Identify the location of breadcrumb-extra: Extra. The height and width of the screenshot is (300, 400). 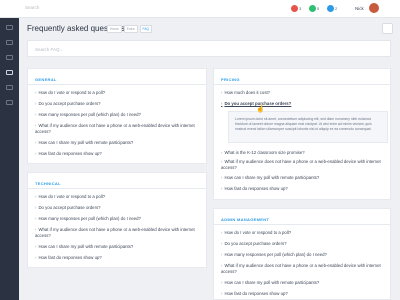
(130, 29).